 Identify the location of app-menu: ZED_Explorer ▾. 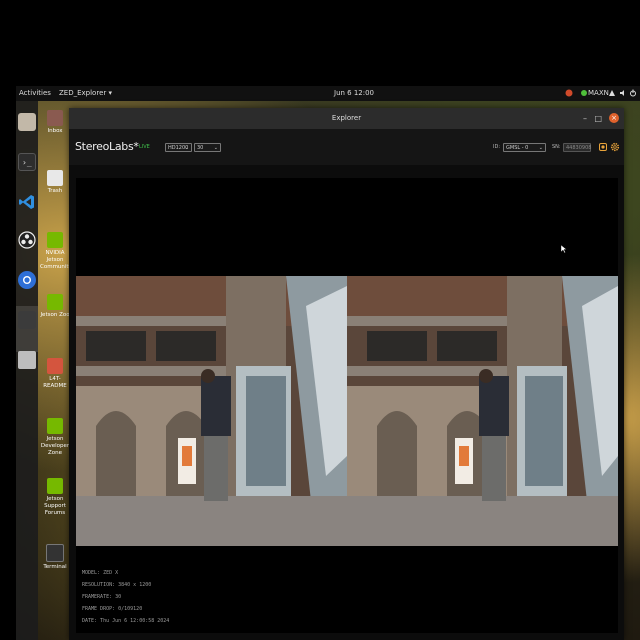
(85, 93).